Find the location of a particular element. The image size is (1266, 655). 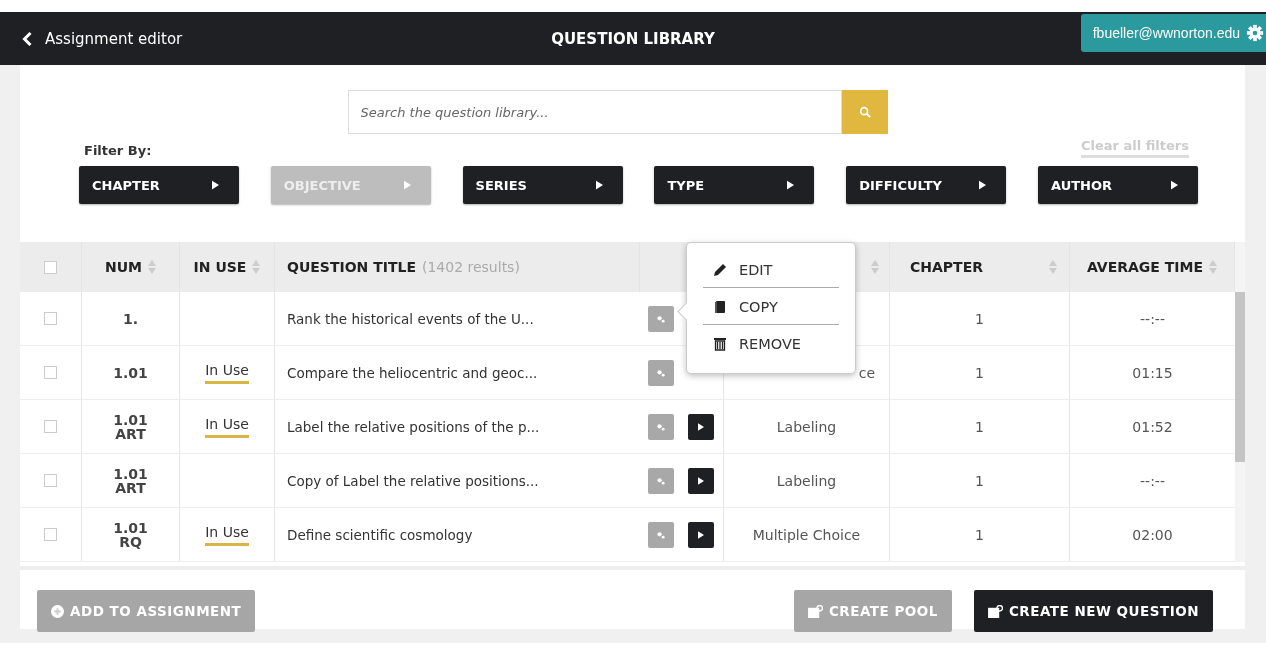

filter-label: Filter By: is located at coordinates (118, 150).